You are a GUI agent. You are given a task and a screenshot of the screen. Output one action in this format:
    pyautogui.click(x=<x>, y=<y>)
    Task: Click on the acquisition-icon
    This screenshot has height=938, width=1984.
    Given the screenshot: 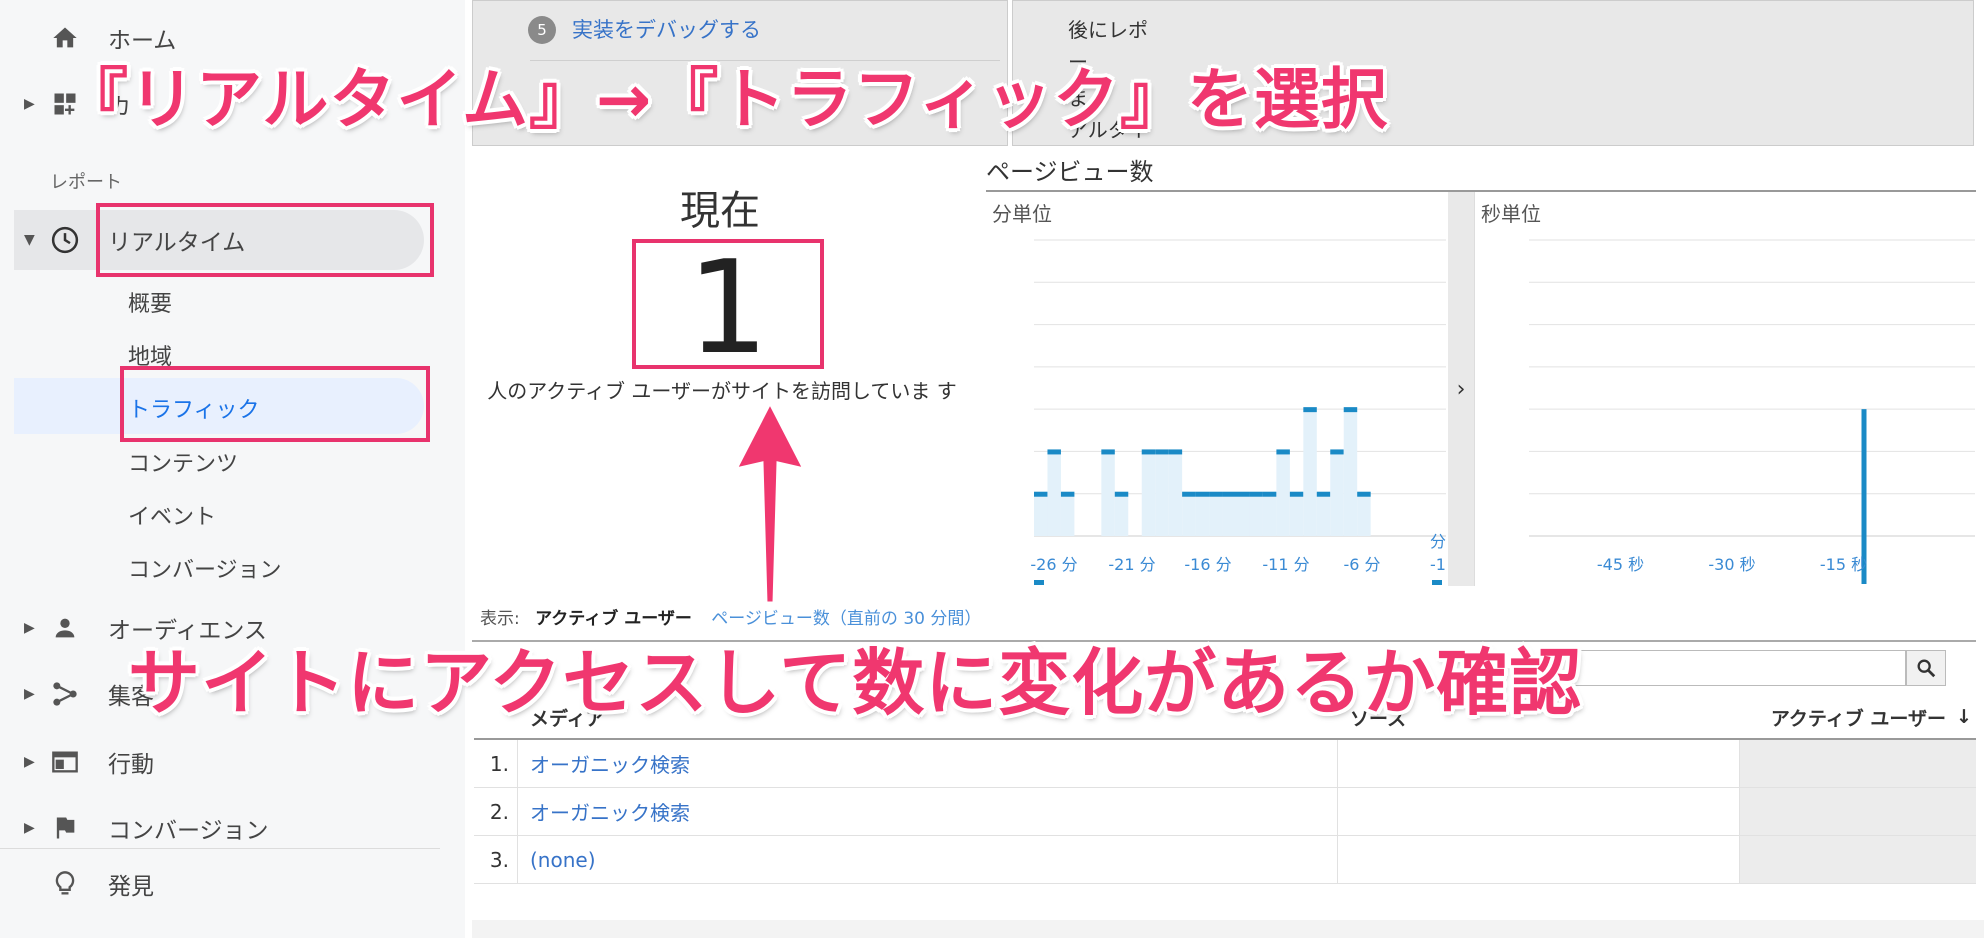 What is the action you would take?
    pyautogui.click(x=65, y=694)
    